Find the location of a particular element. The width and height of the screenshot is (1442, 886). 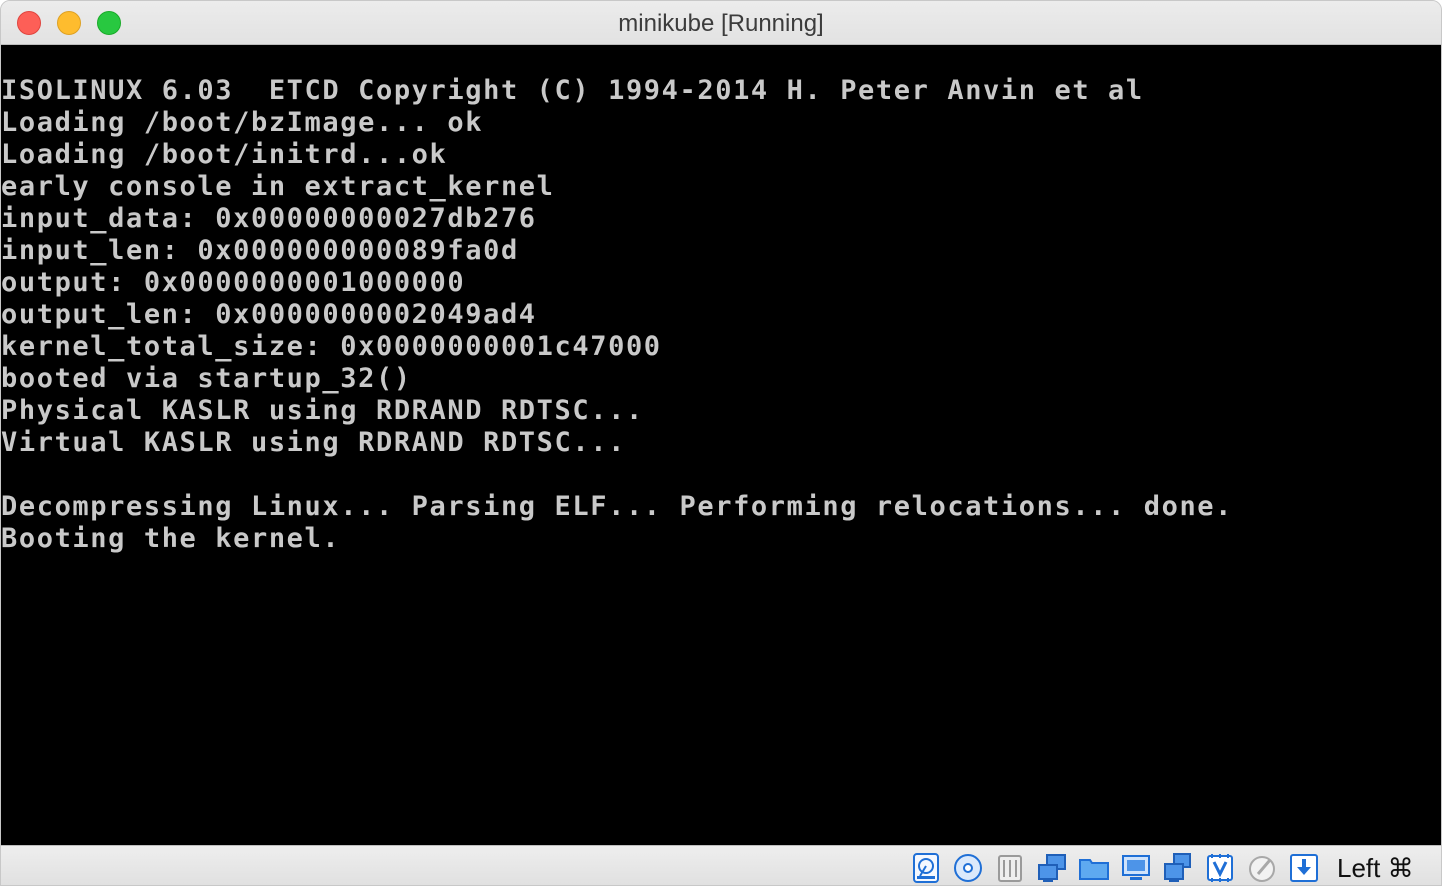

console-line: Loading /boot/initrd...ok is located at coordinates (224, 154).